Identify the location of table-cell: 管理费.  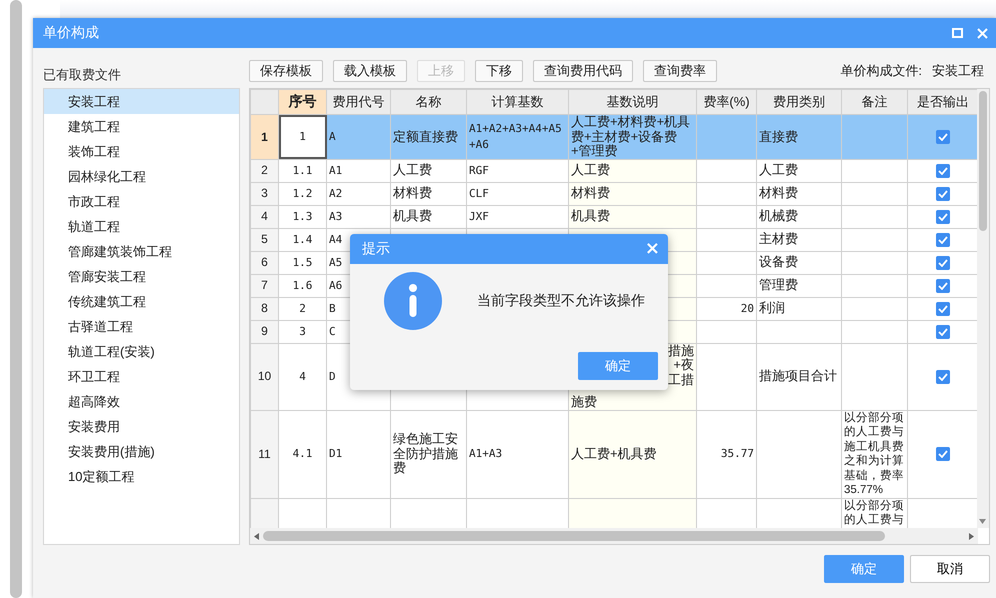
(778, 284).